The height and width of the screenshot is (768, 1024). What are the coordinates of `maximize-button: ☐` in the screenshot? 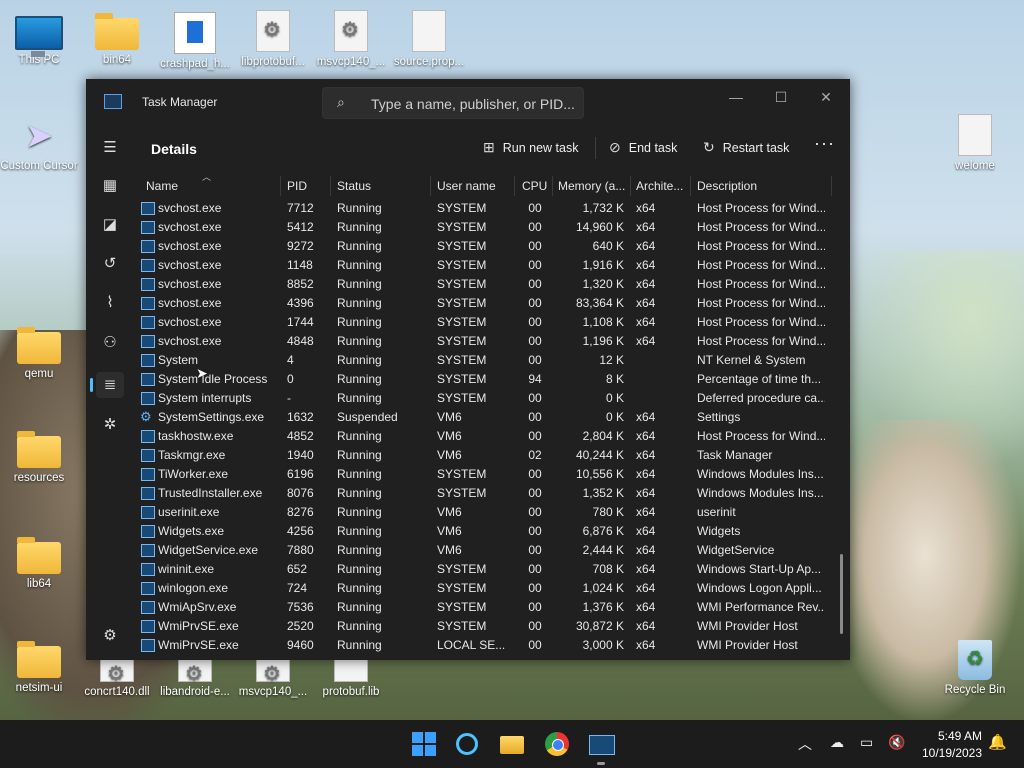 It's located at (781, 97).